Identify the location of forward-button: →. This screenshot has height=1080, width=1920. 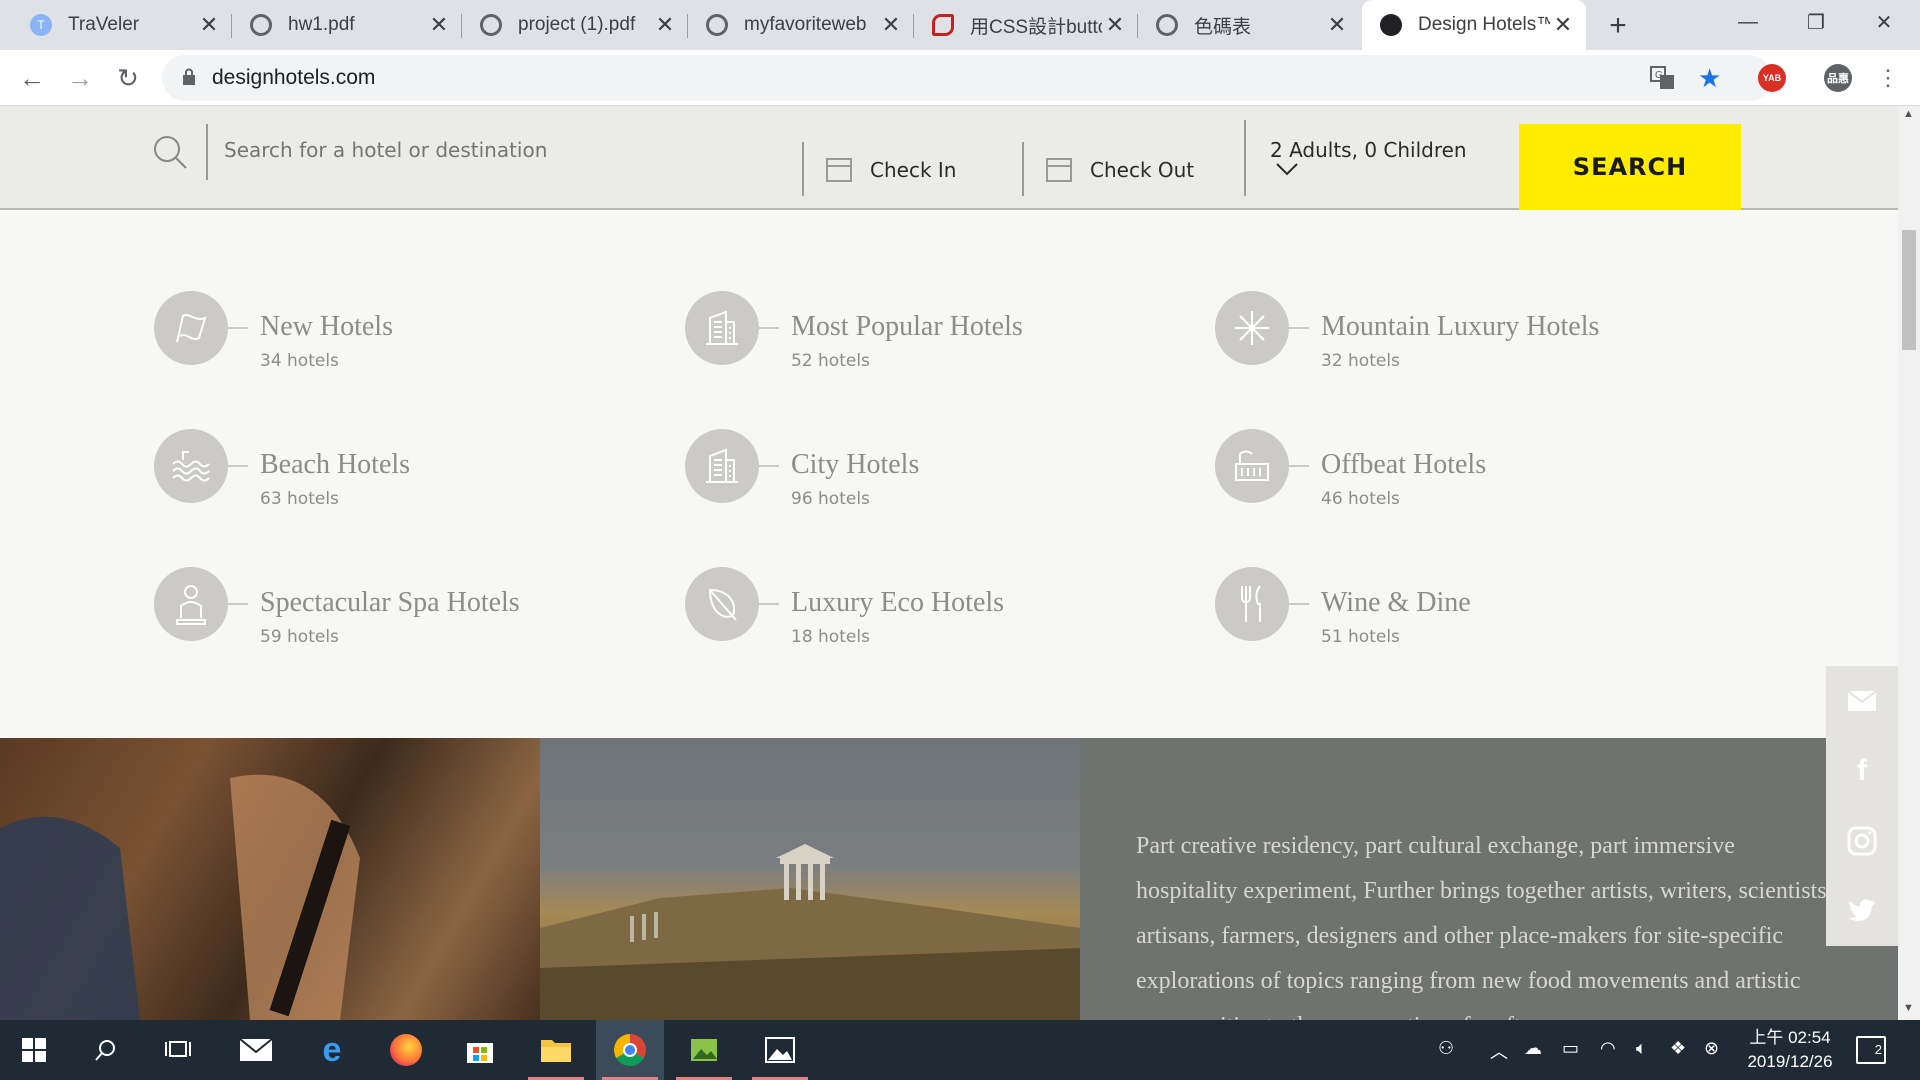
(80, 78).